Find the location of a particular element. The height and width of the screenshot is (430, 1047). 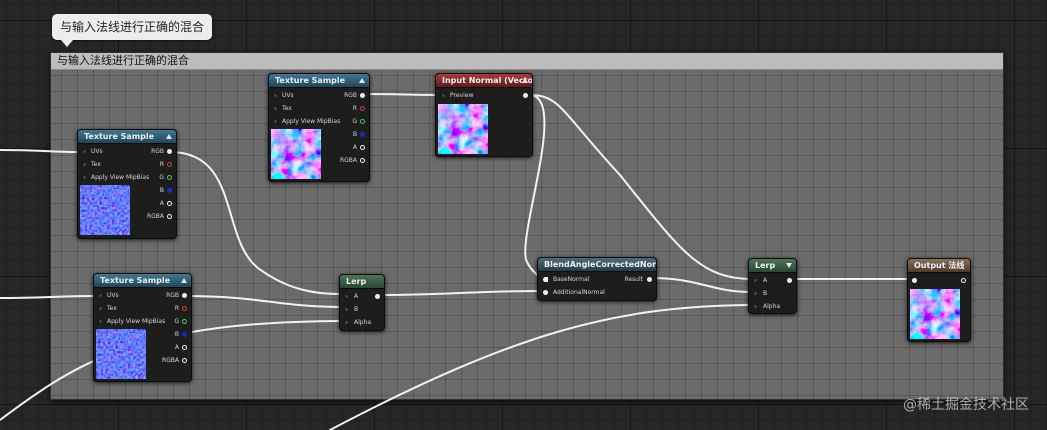

node-title: BlendAngleCorrectedNormals is located at coordinates (597, 265).